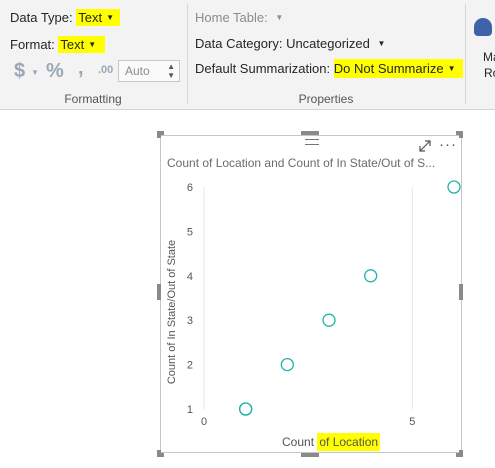  What do you see at coordinates (190, 188) in the screenshot?
I see `y-tick-label: 6` at bounding box center [190, 188].